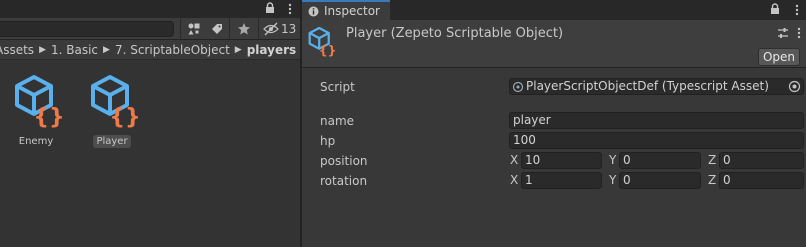 Image resolution: width=806 pixels, height=247 pixels. I want to click on tag-icon, so click(217, 29).